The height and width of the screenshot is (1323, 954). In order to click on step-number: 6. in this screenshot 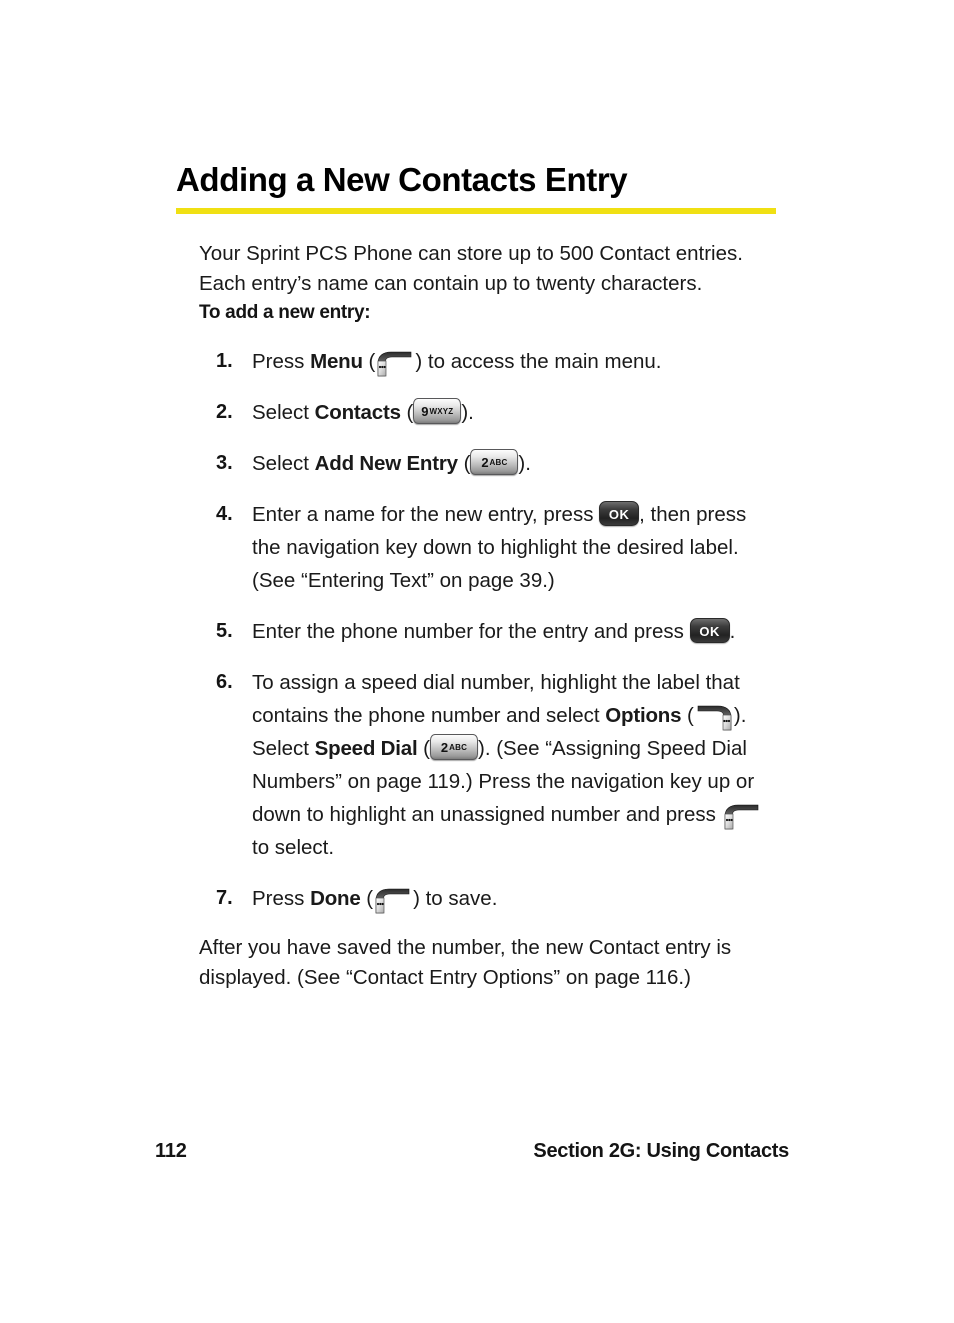, I will do `click(224, 682)`.